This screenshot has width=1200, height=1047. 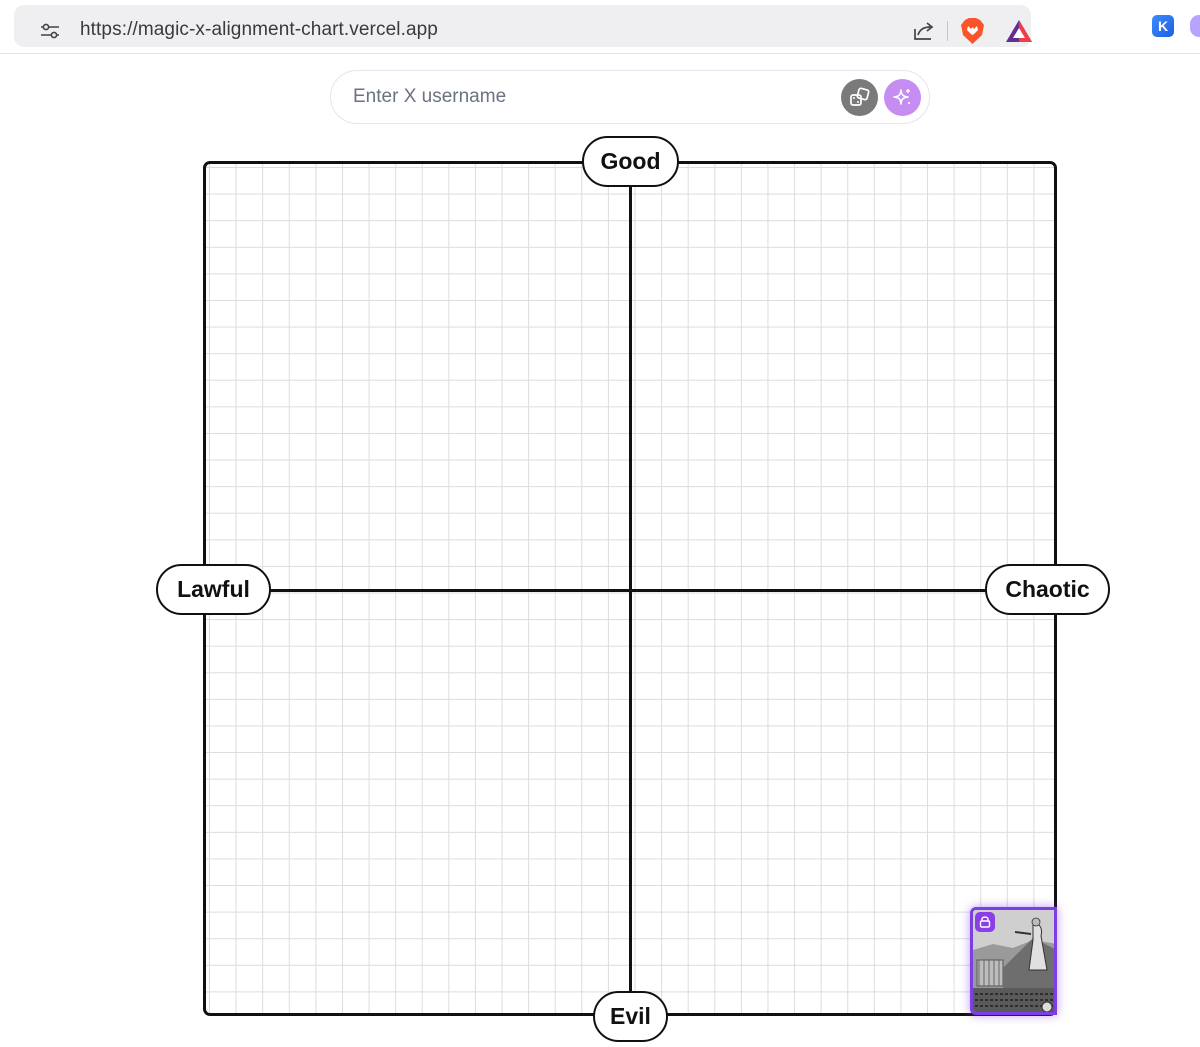 I want to click on extension-k-icon: K, so click(x=1163, y=26).